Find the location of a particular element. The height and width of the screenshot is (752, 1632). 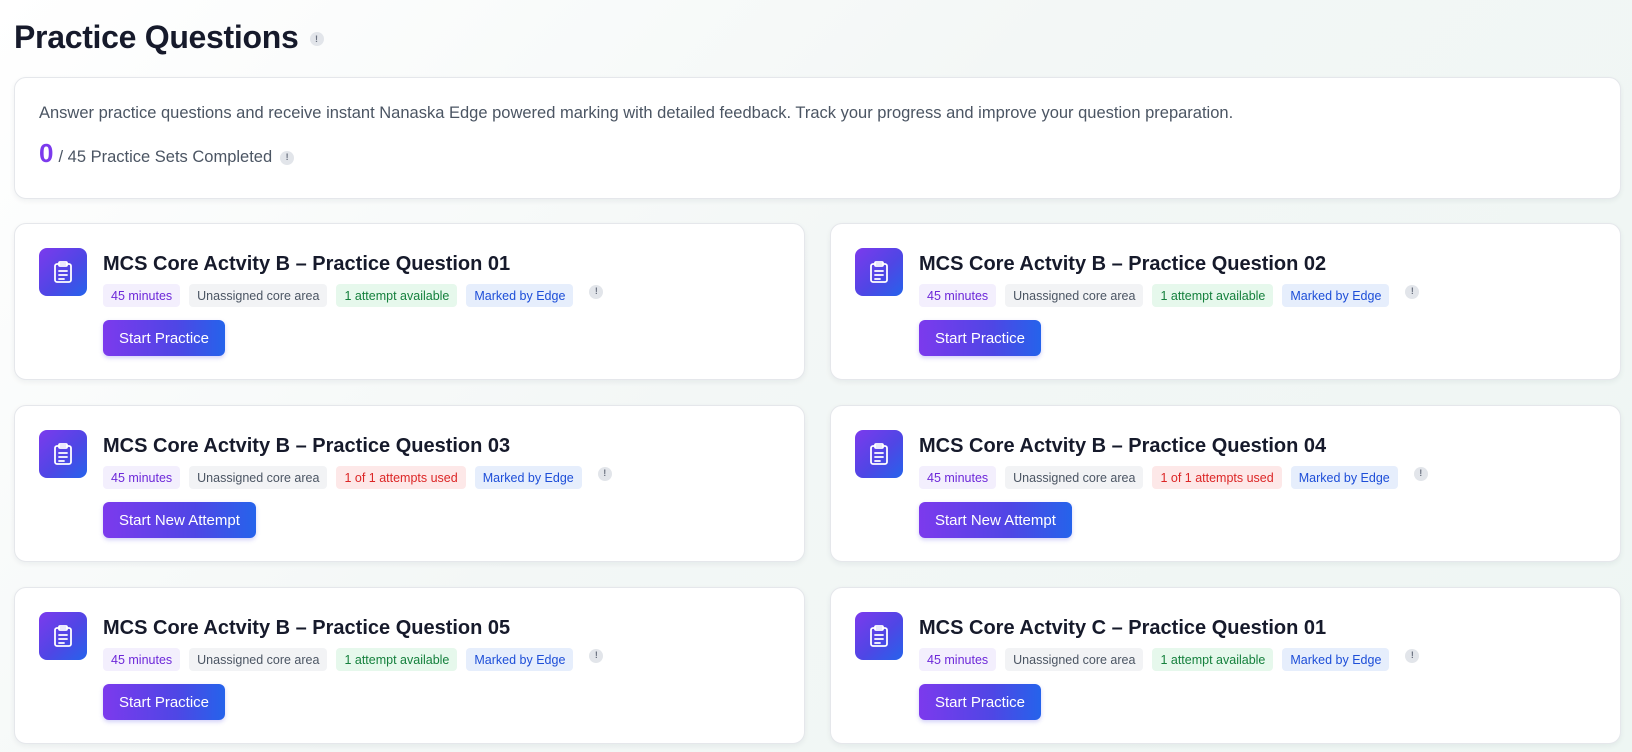

page-title: Practice Questions is located at coordinates (156, 36).